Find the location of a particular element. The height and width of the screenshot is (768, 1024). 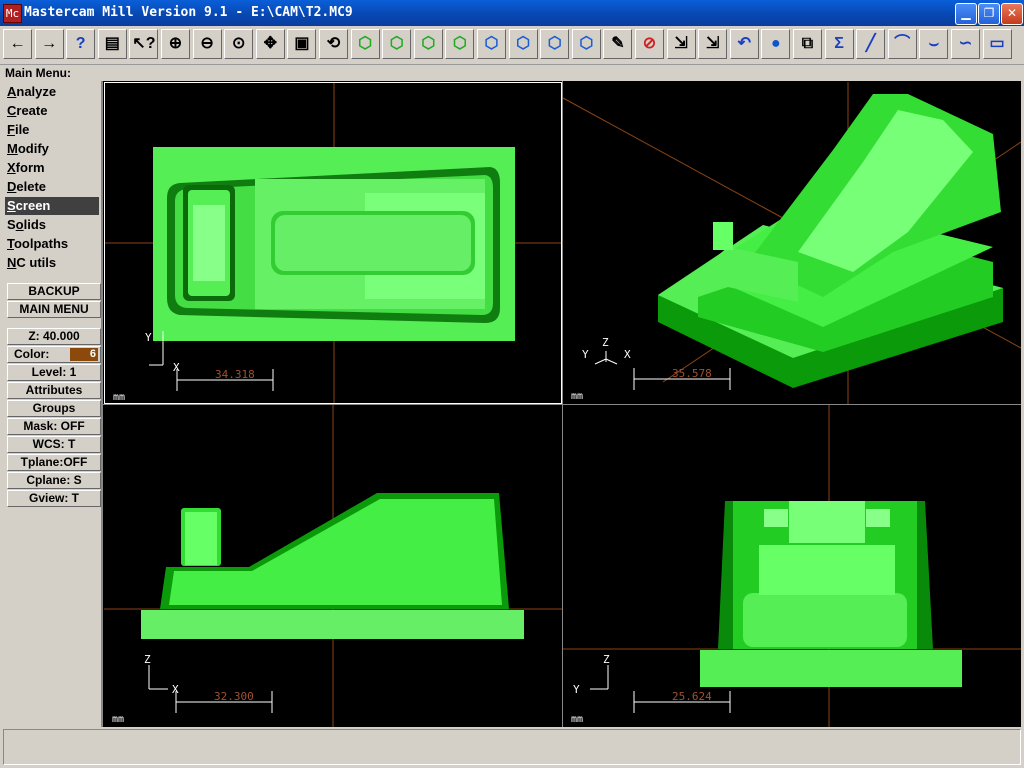

zoom-icon: ⊕ is located at coordinates (175, 43).